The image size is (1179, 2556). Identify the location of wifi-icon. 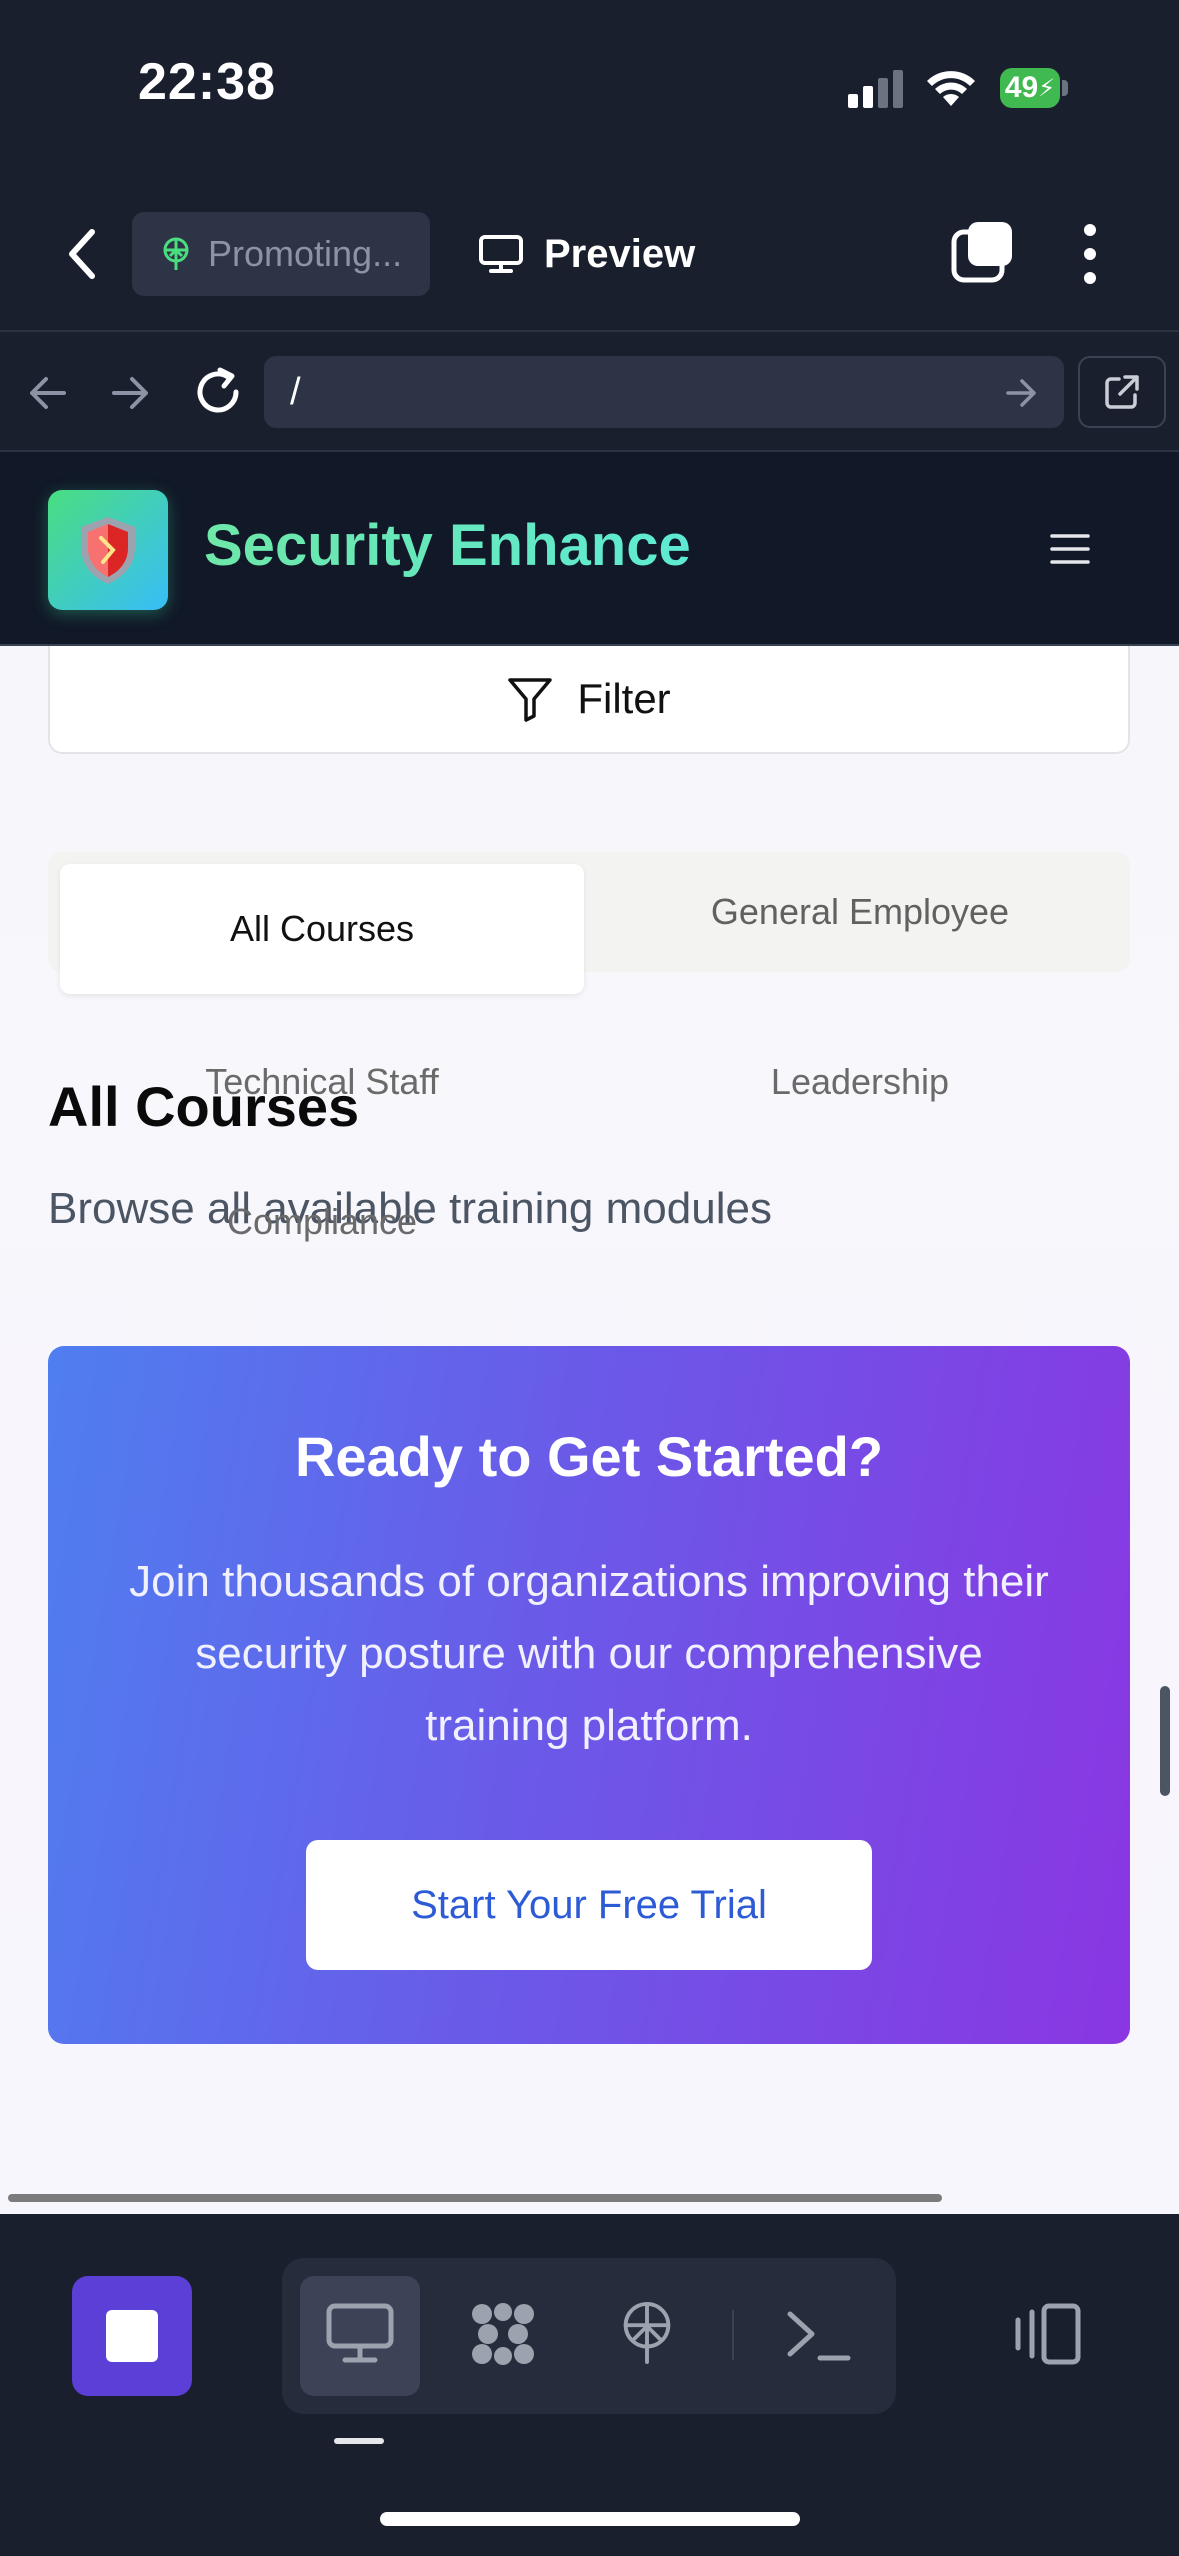
(951, 88).